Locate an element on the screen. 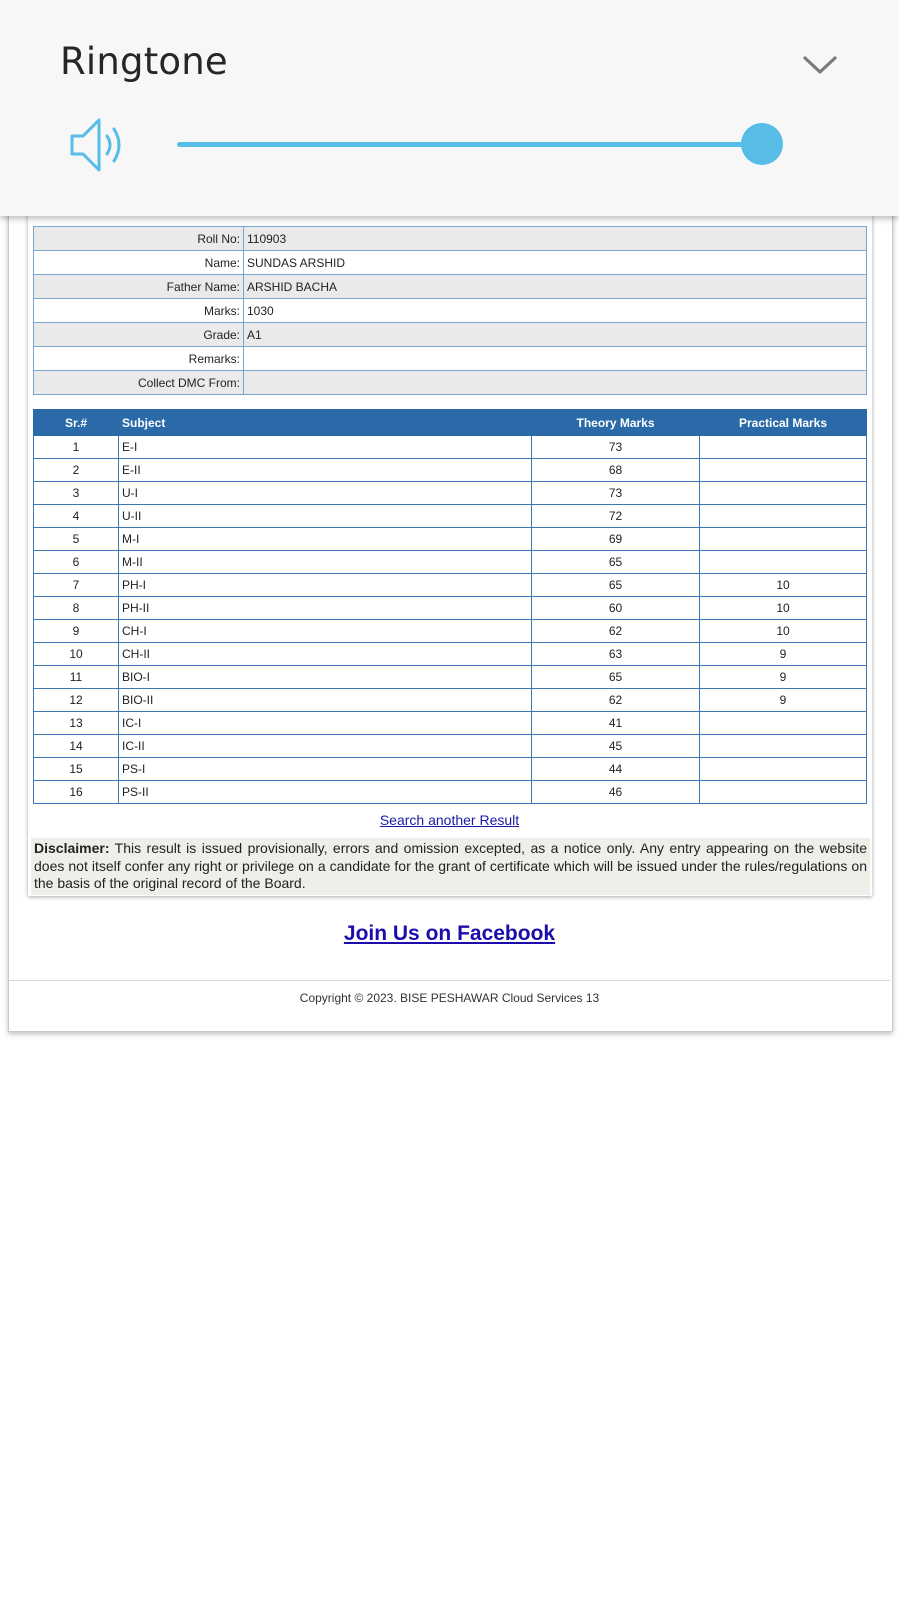  cell-subject: PH-I is located at coordinates (325, 585).